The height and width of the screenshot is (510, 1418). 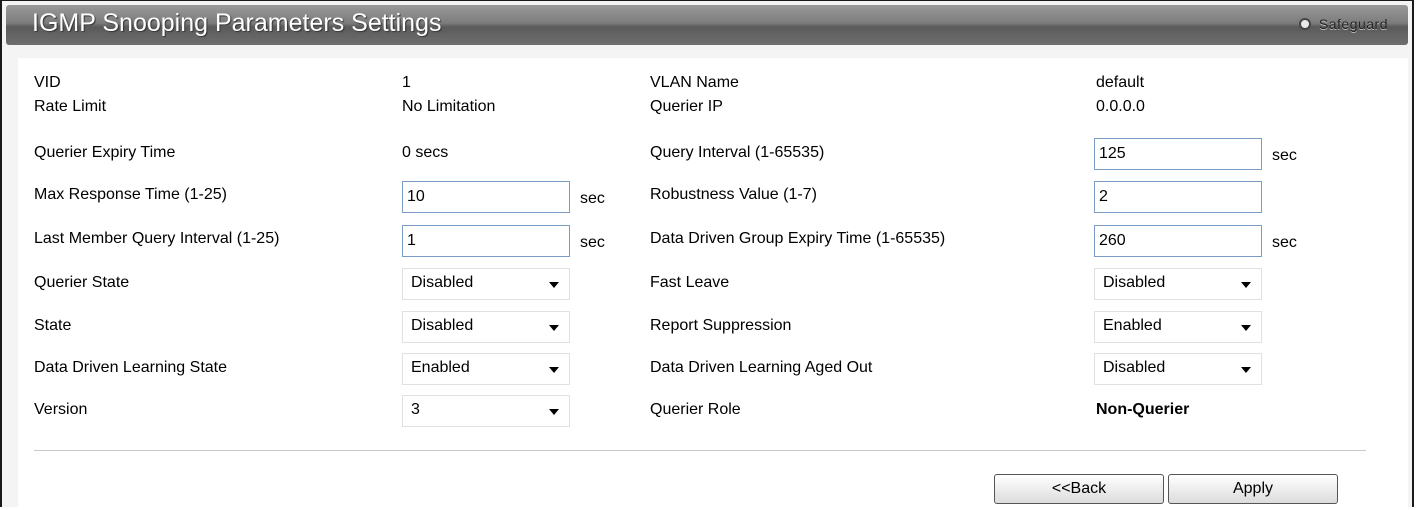 I want to click on query-interval-unit: sec, so click(x=1284, y=155).